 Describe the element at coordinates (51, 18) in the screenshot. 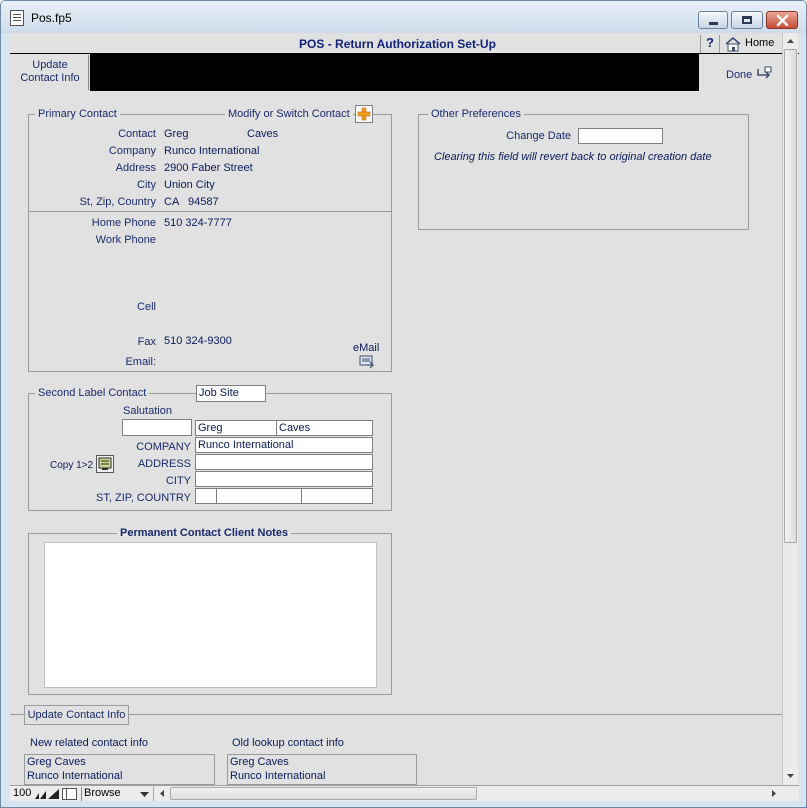

I see `window-title: Pos.fp5` at that location.